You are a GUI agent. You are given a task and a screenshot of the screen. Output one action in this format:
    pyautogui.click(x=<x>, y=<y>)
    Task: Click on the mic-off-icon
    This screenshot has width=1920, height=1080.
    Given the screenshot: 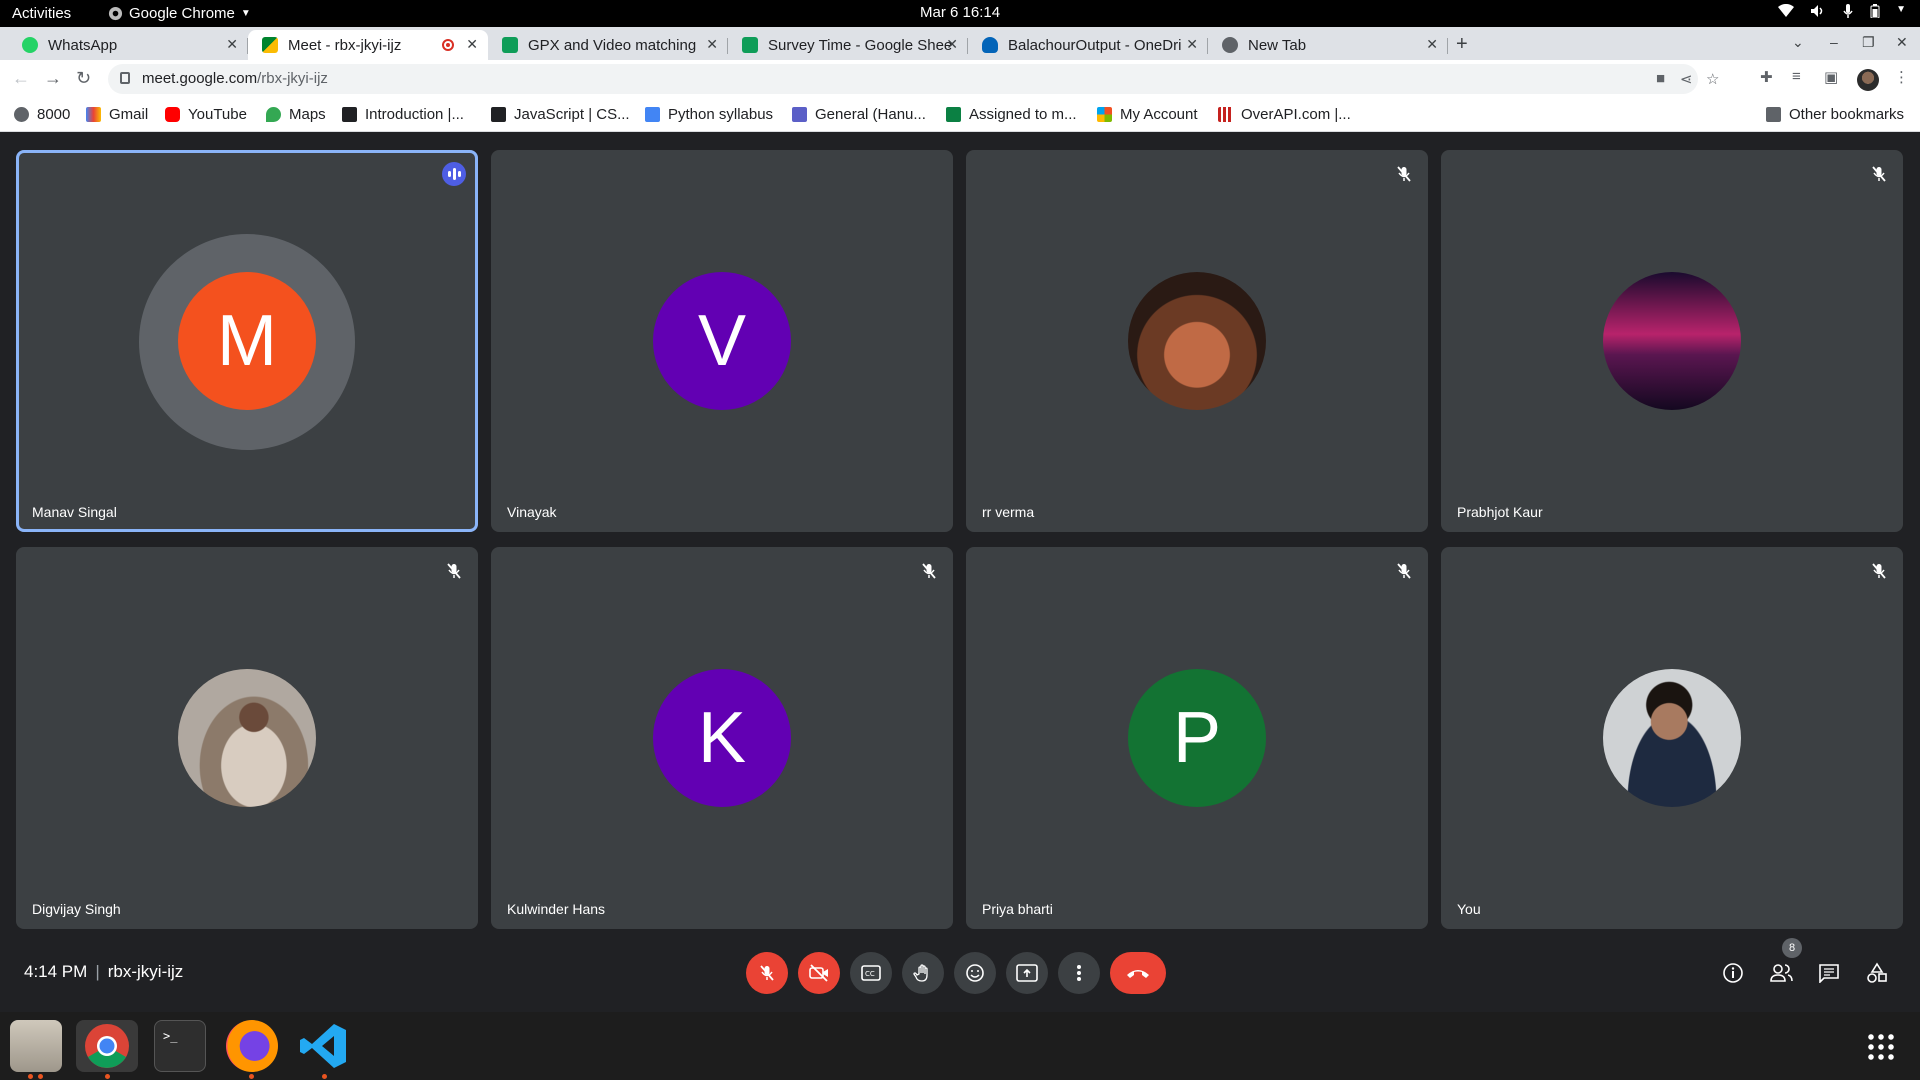 What is the action you would take?
    pyautogui.click(x=454, y=571)
    